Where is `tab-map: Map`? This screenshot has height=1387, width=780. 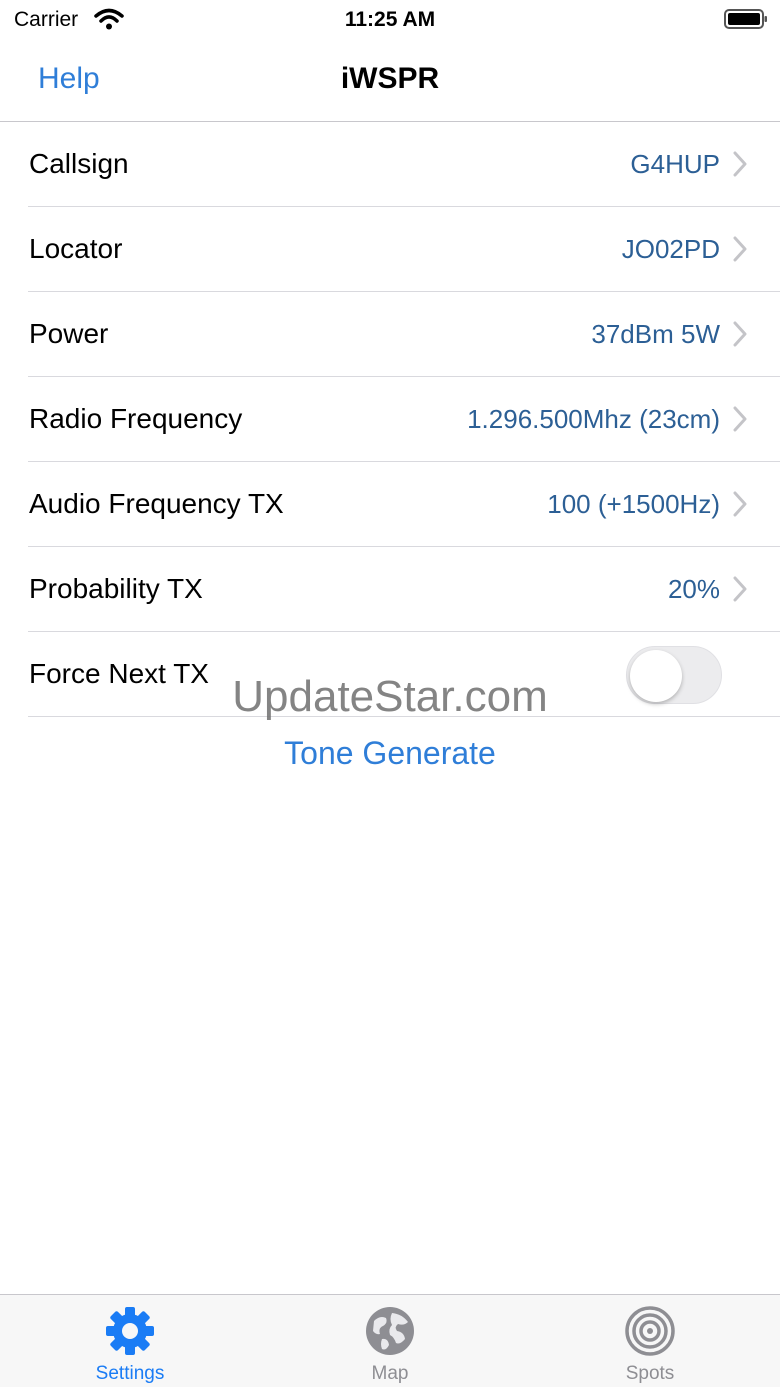
tab-map: Map is located at coordinates (390, 1341).